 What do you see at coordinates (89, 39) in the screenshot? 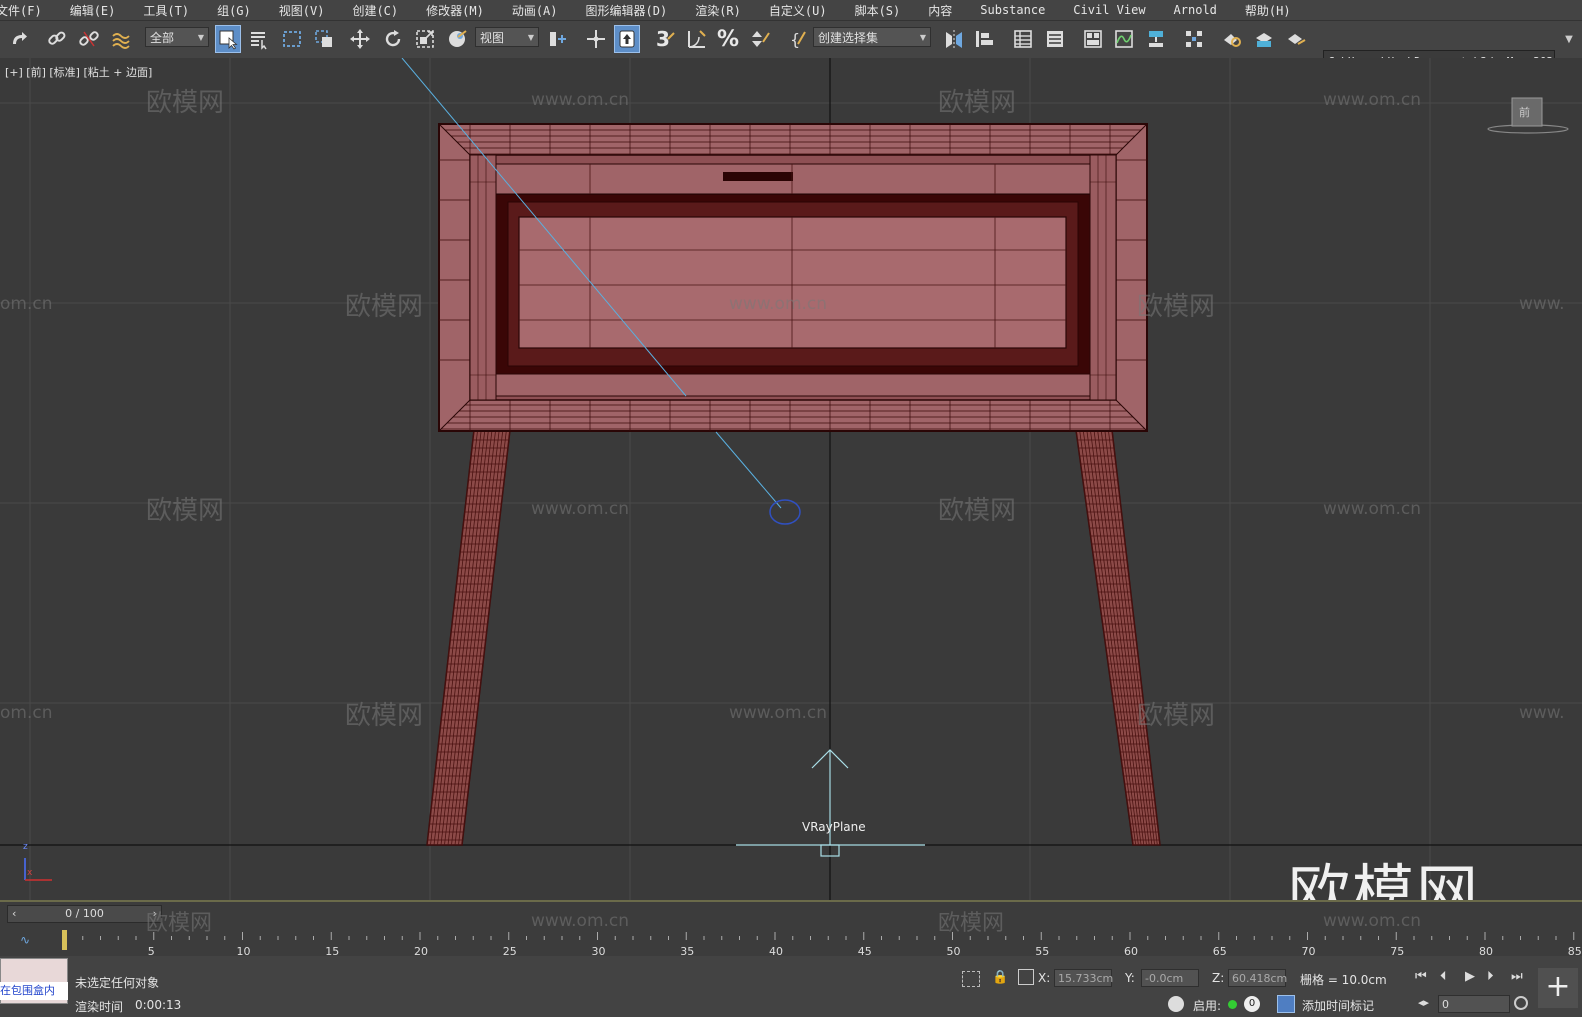
I see `unlink-icon` at bounding box center [89, 39].